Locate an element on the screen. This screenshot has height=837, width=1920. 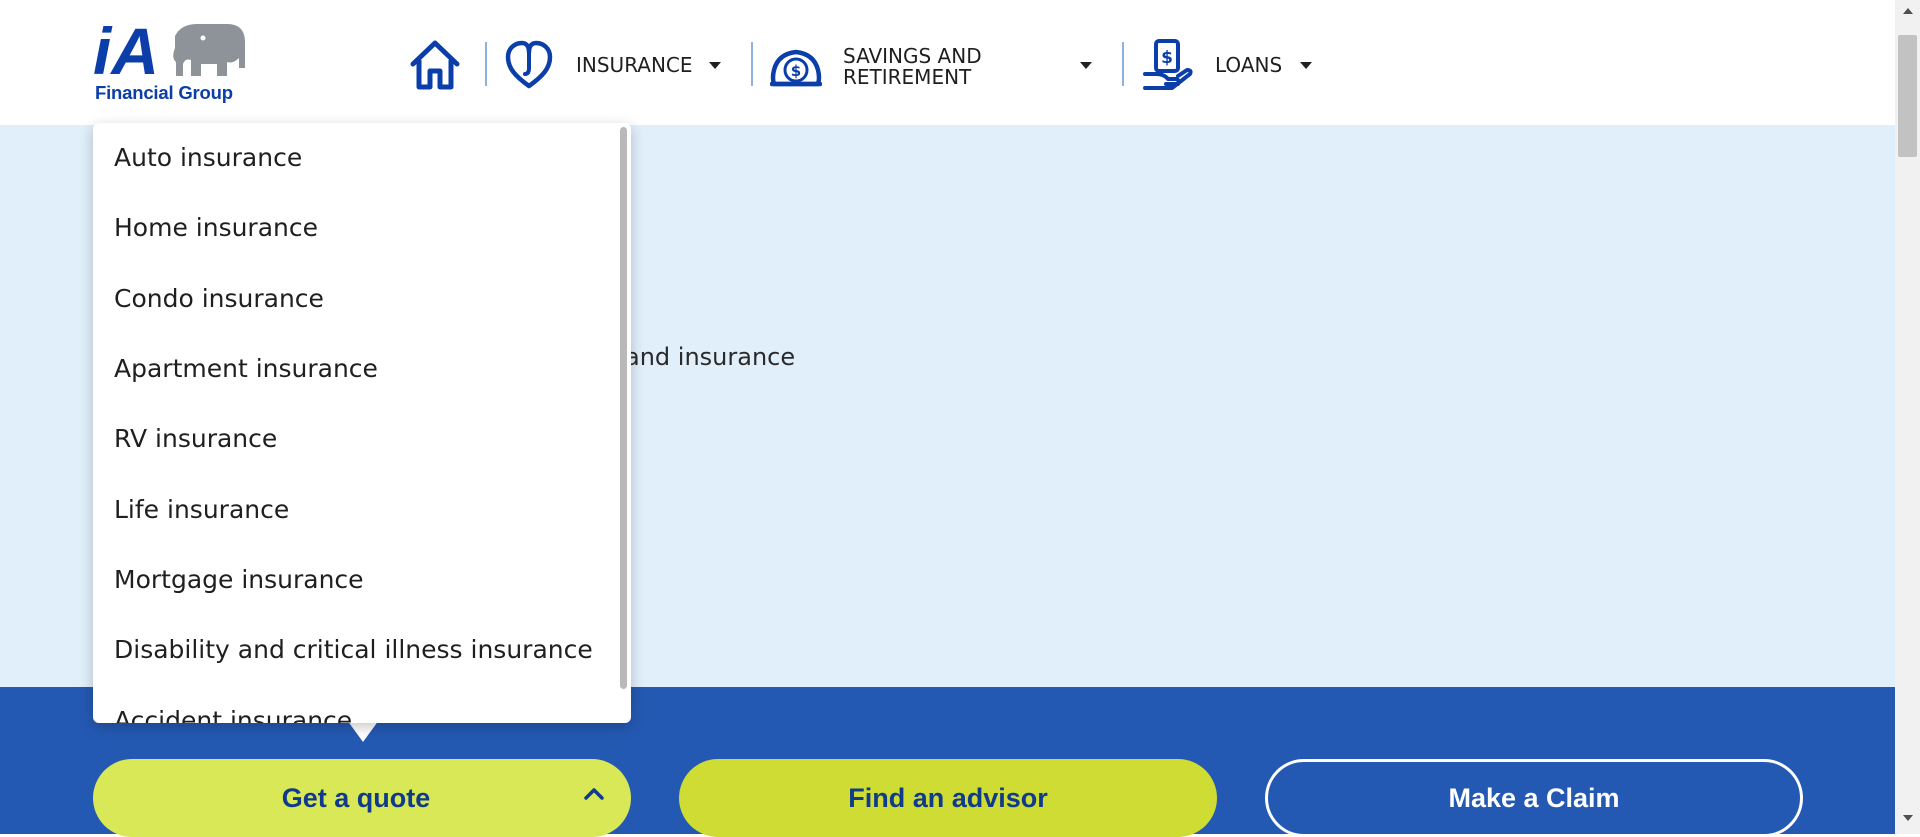
brand-logo: iA Financial Group is located at coordinates (173, 63).